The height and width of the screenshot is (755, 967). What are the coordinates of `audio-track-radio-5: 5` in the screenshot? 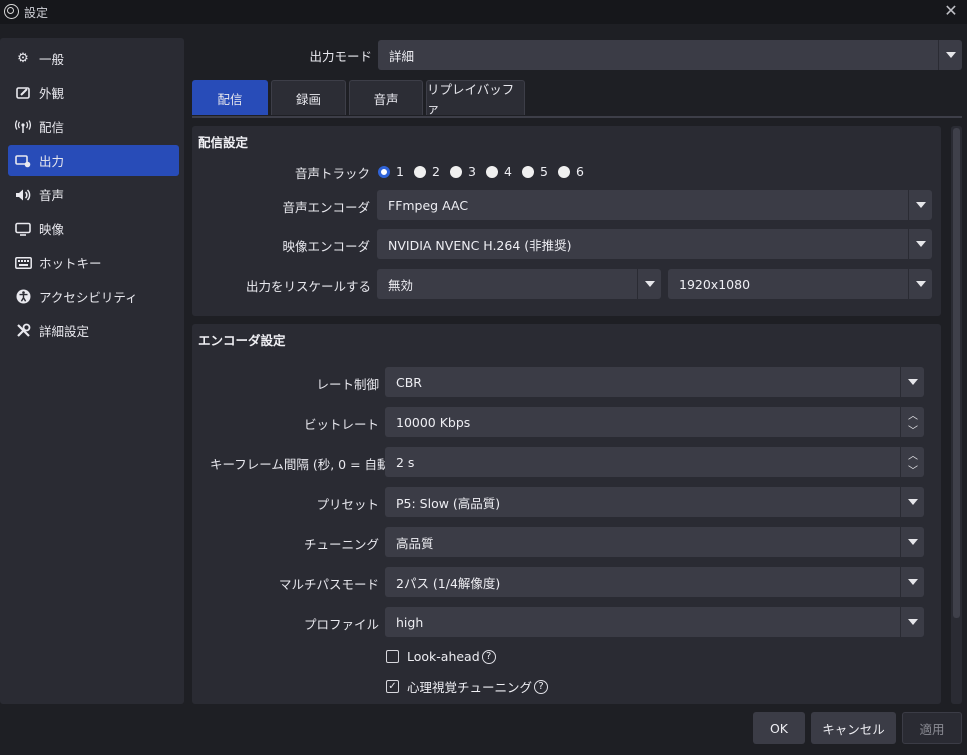 It's located at (535, 171).